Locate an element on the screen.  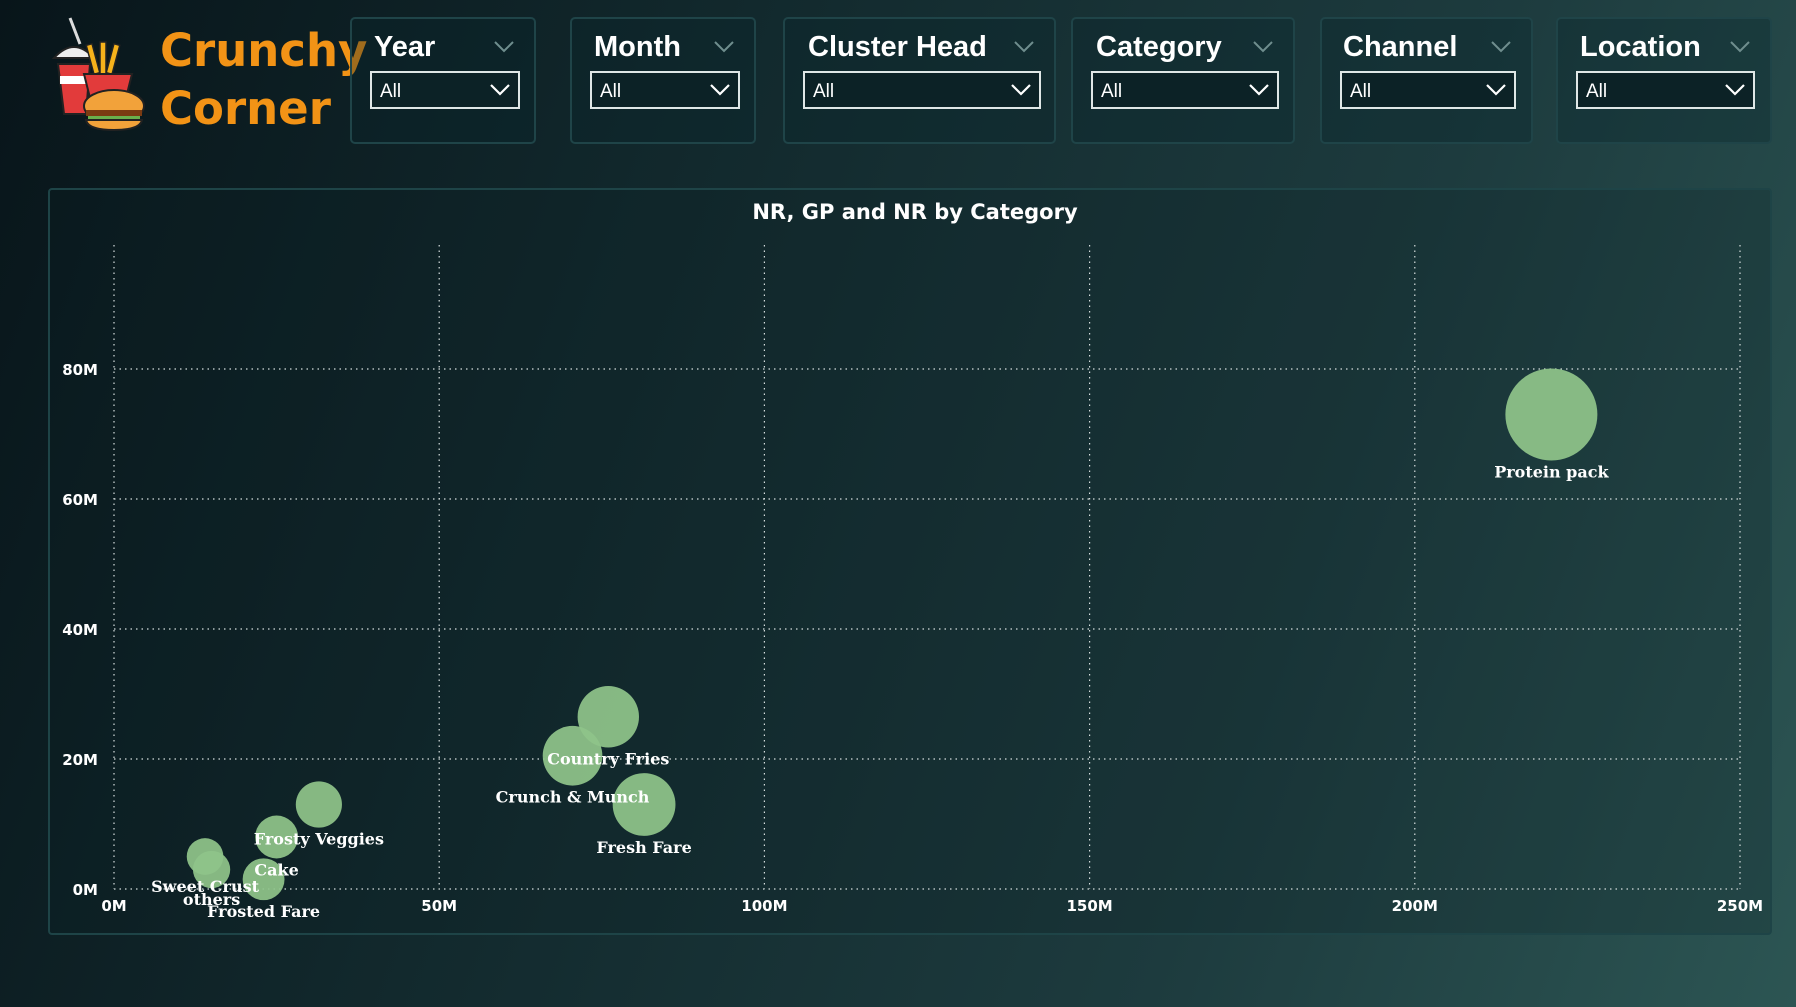
filter-category-dropdown: All is located at coordinates (1185, 90).